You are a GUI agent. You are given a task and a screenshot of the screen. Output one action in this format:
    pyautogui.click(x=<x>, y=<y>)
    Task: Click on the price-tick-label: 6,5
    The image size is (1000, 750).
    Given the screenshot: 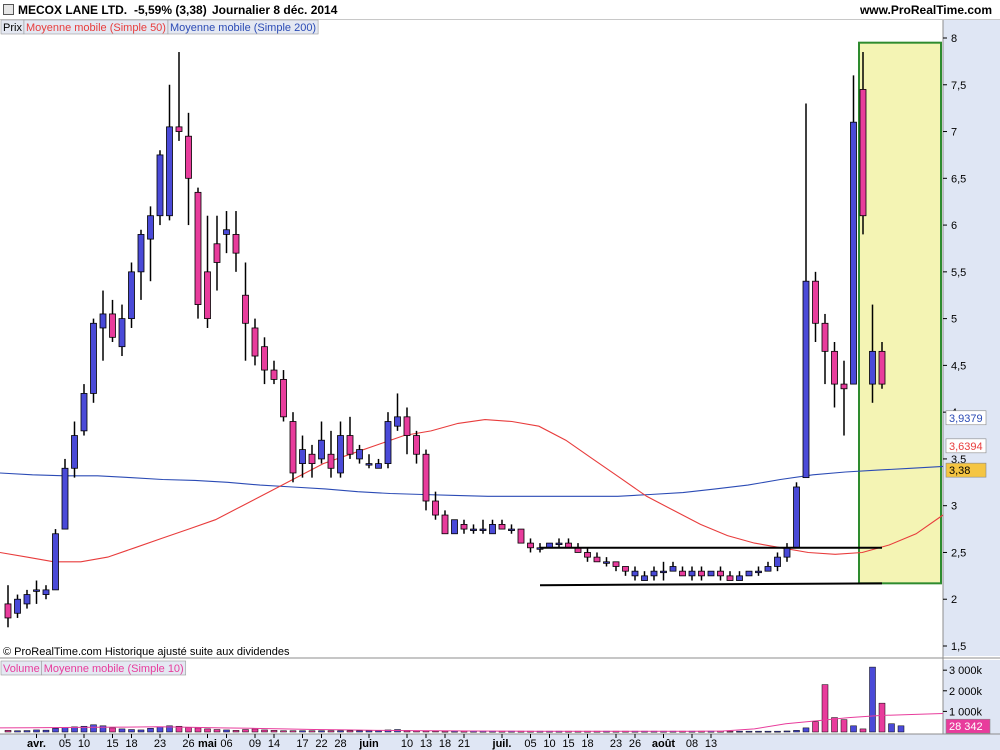 What is the action you would take?
    pyautogui.click(x=958, y=179)
    